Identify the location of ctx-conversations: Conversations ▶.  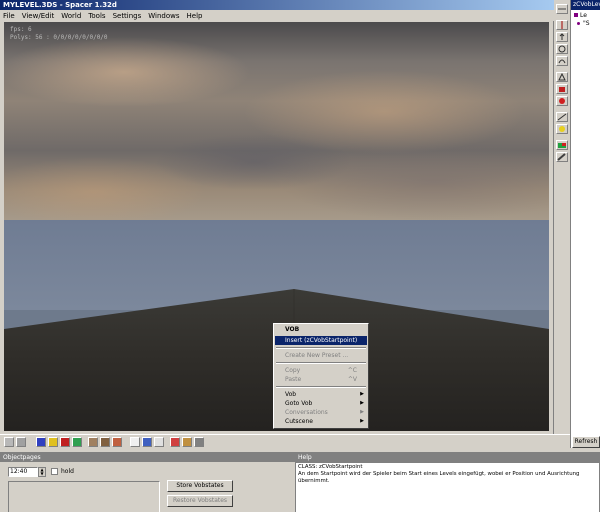
(321, 412).